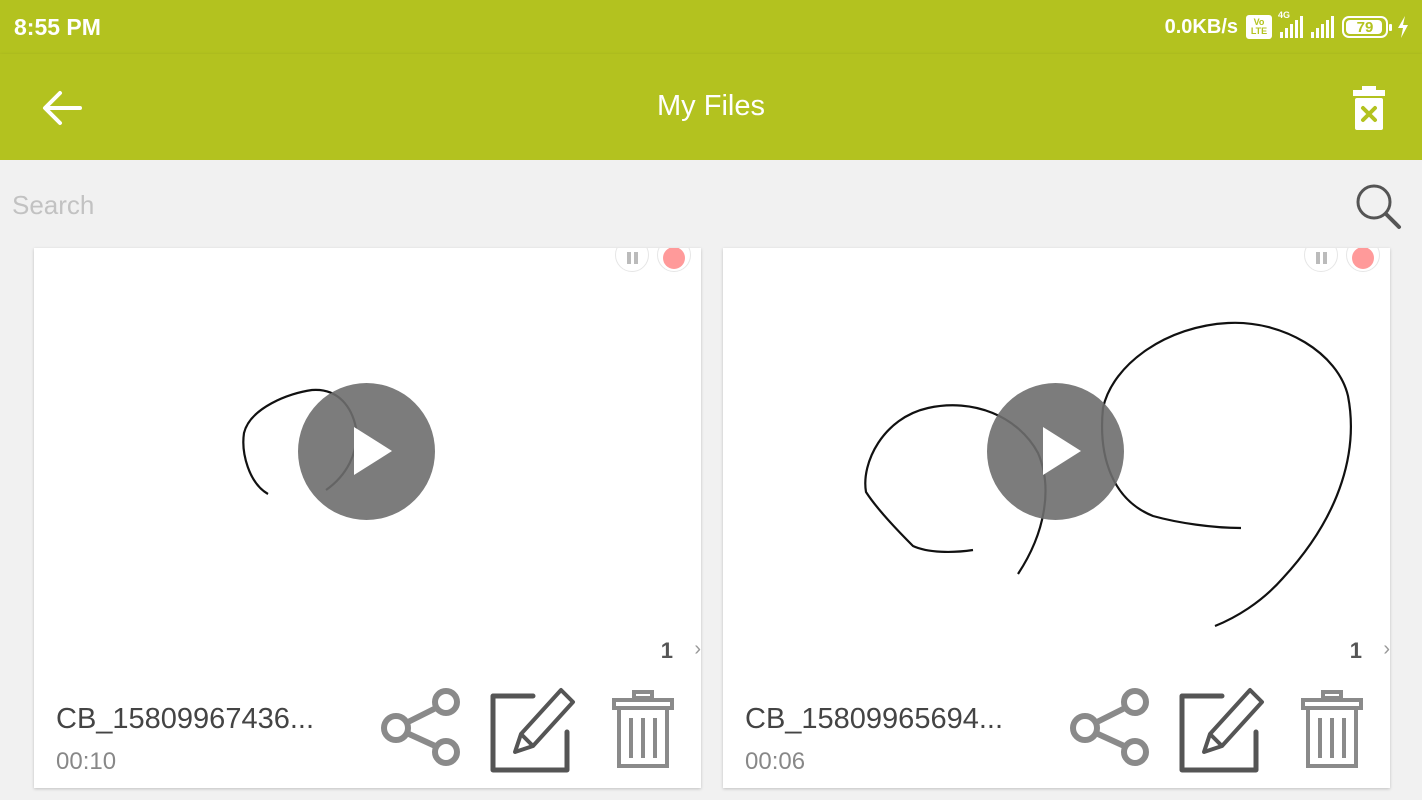  What do you see at coordinates (1284, 15) in the screenshot?
I see `network-type: 4G` at bounding box center [1284, 15].